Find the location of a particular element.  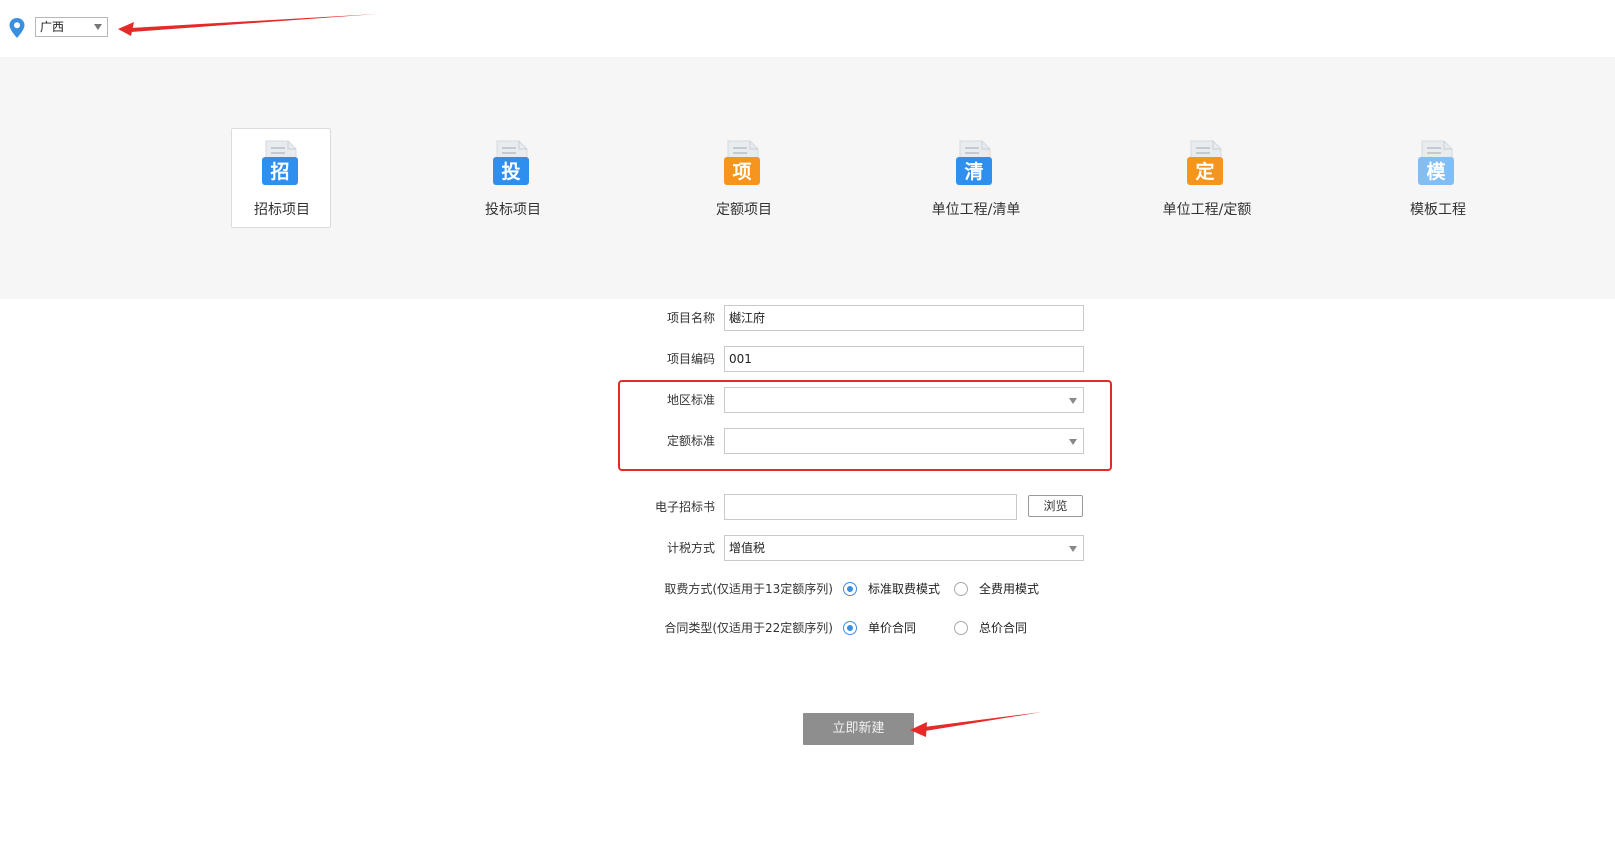

project-type-label: 投标项目 is located at coordinates (513, 210).